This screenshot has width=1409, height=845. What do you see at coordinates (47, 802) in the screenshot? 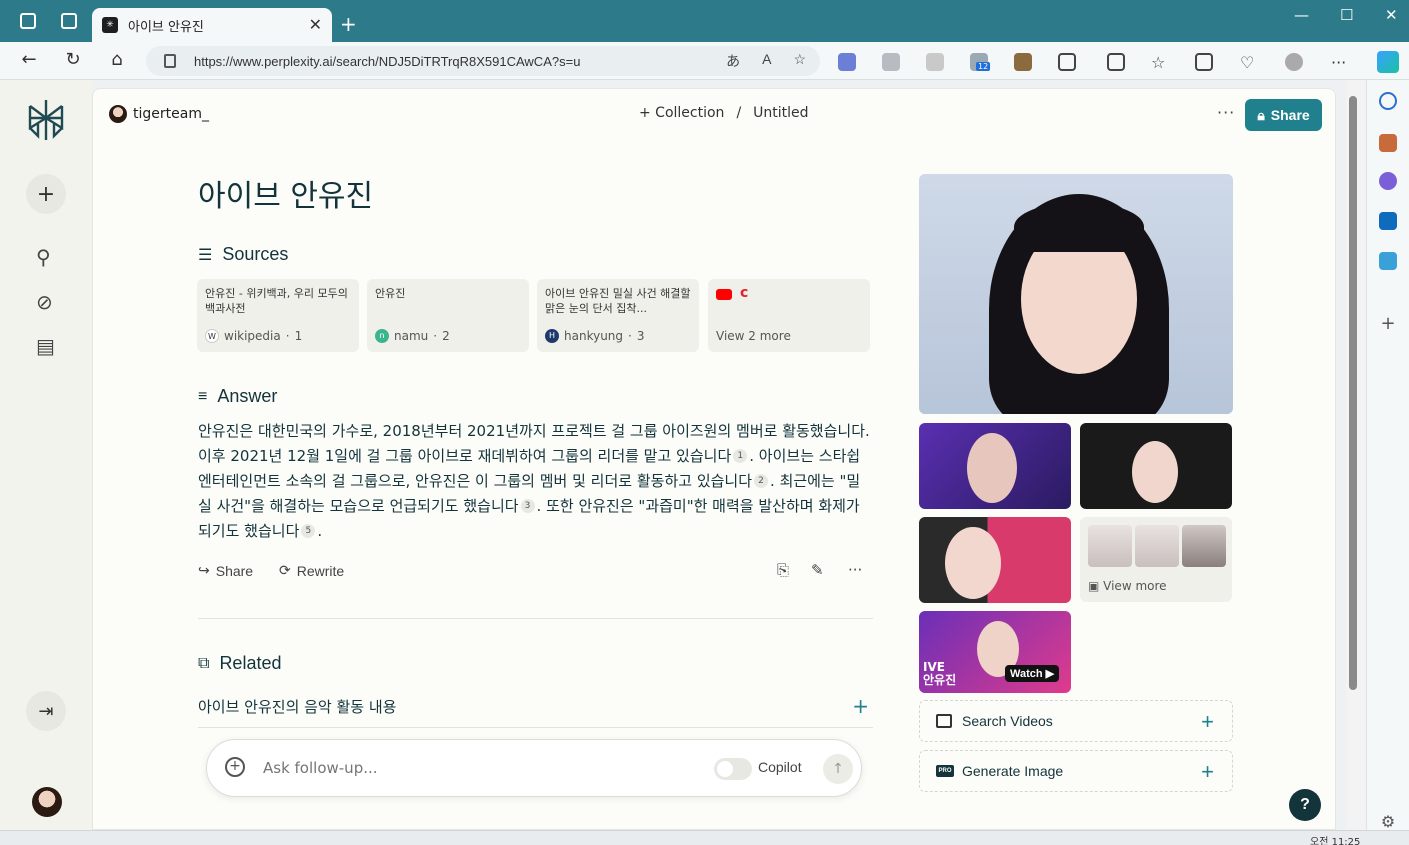
I see `user-avatar` at bounding box center [47, 802].